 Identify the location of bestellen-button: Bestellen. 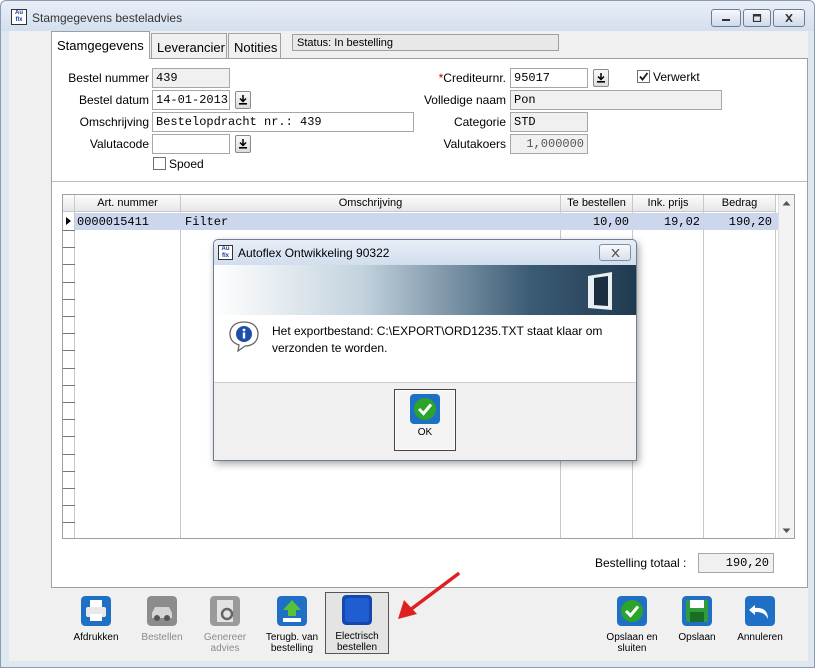
(162, 625).